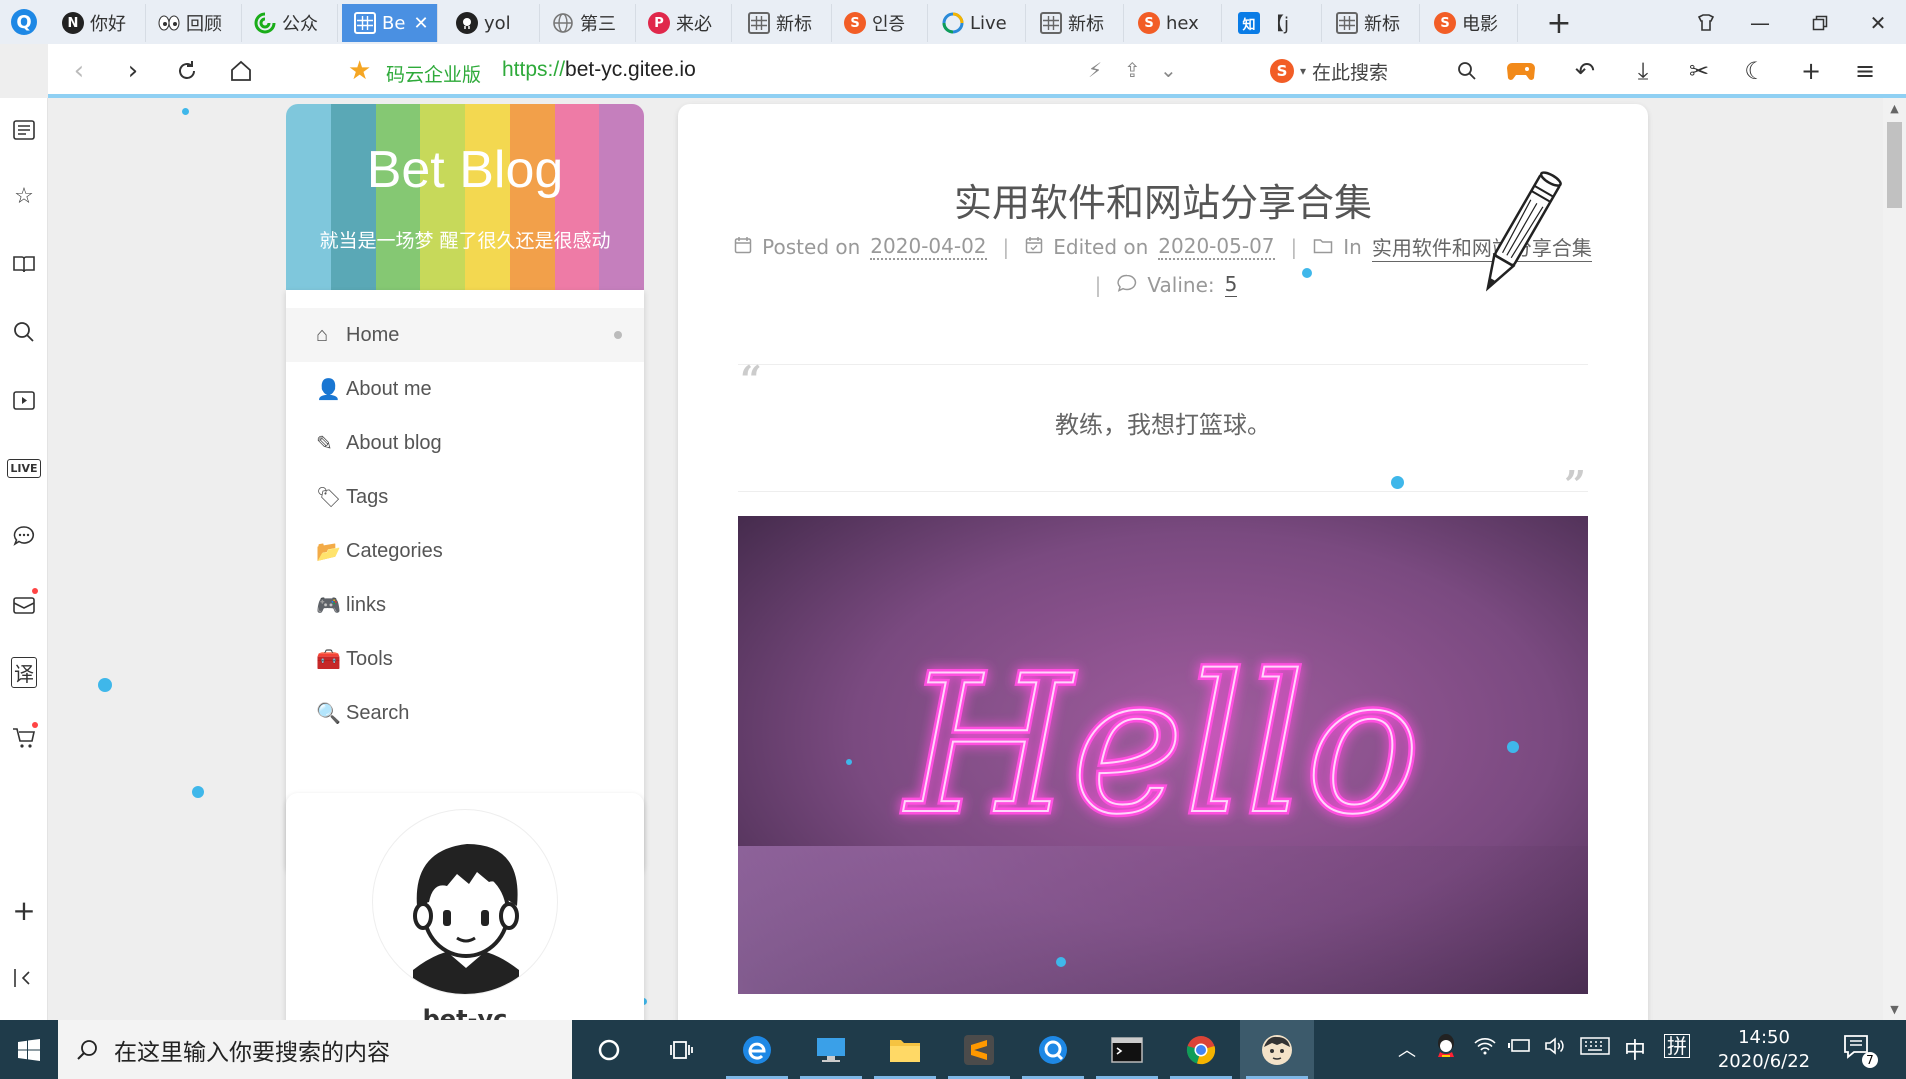 This screenshot has width=1906, height=1079. Describe the element at coordinates (1216, 247) in the screenshot. I see `edited-date: 2020-05-07` at that location.